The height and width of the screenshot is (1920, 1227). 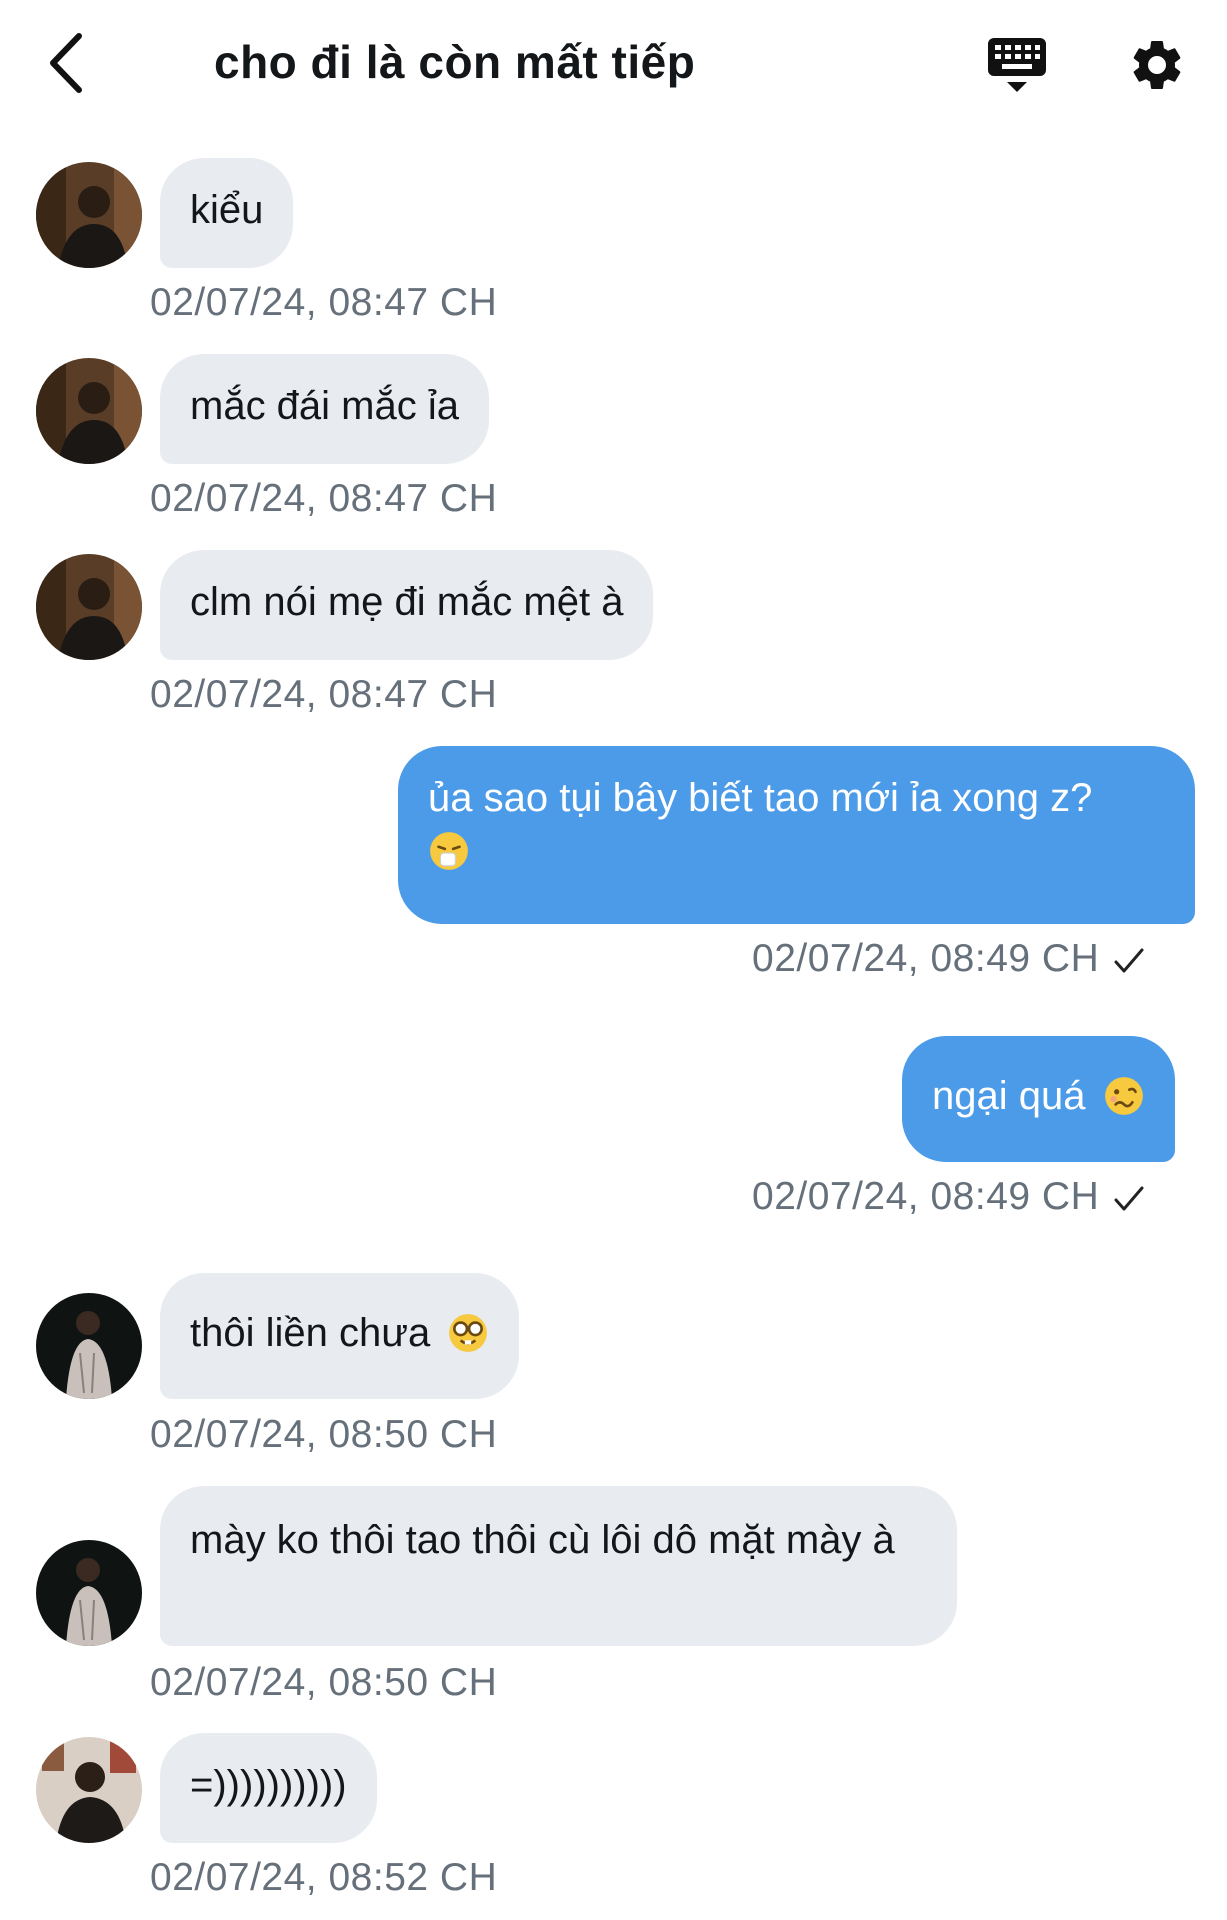 What do you see at coordinates (760, 798) in the screenshot?
I see `message-text: ủa sao tụi bây biết tao mới ỉa xong z?` at bounding box center [760, 798].